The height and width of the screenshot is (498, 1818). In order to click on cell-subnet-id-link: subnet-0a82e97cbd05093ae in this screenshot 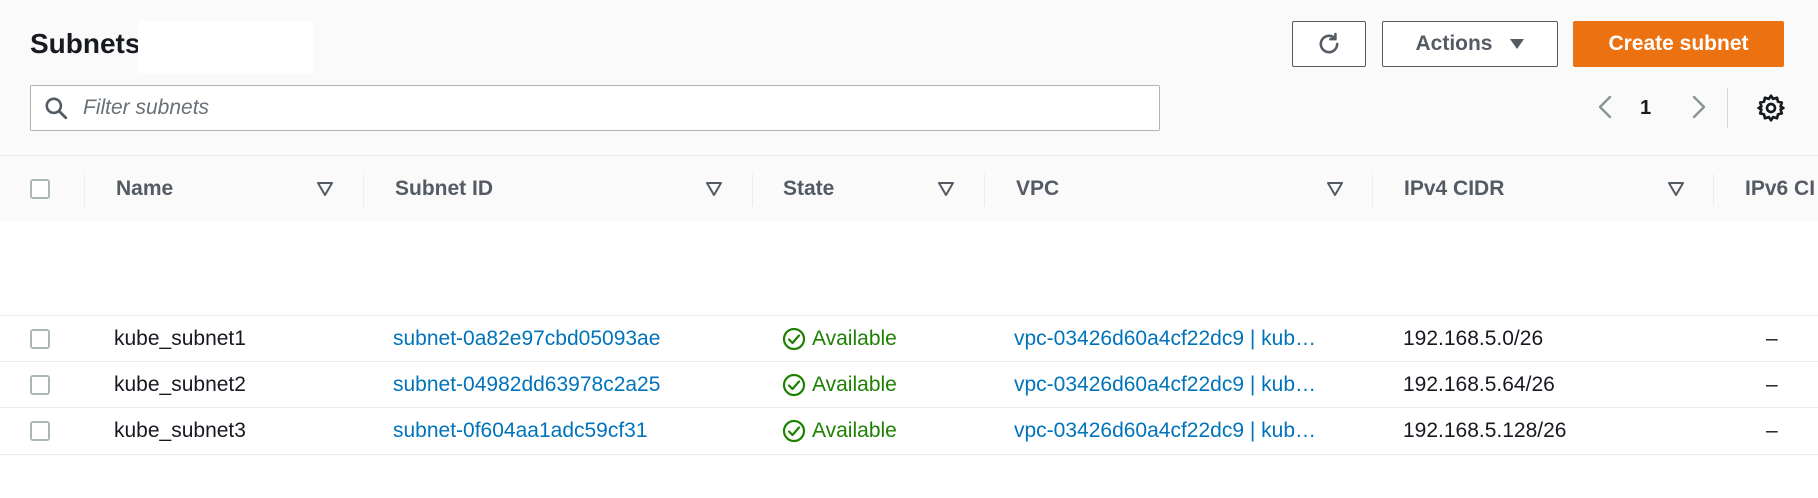, I will do `click(526, 339)`.